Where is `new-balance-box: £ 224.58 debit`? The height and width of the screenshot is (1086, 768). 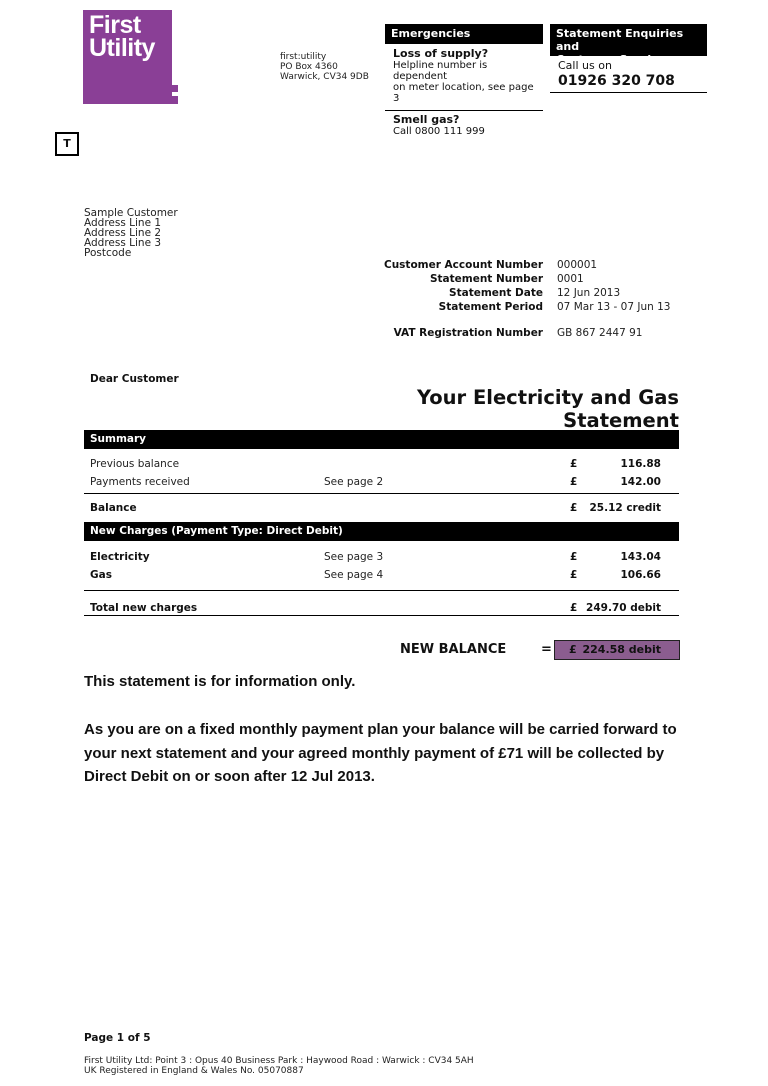 new-balance-box: £ 224.58 debit is located at coordinates (617, 650).